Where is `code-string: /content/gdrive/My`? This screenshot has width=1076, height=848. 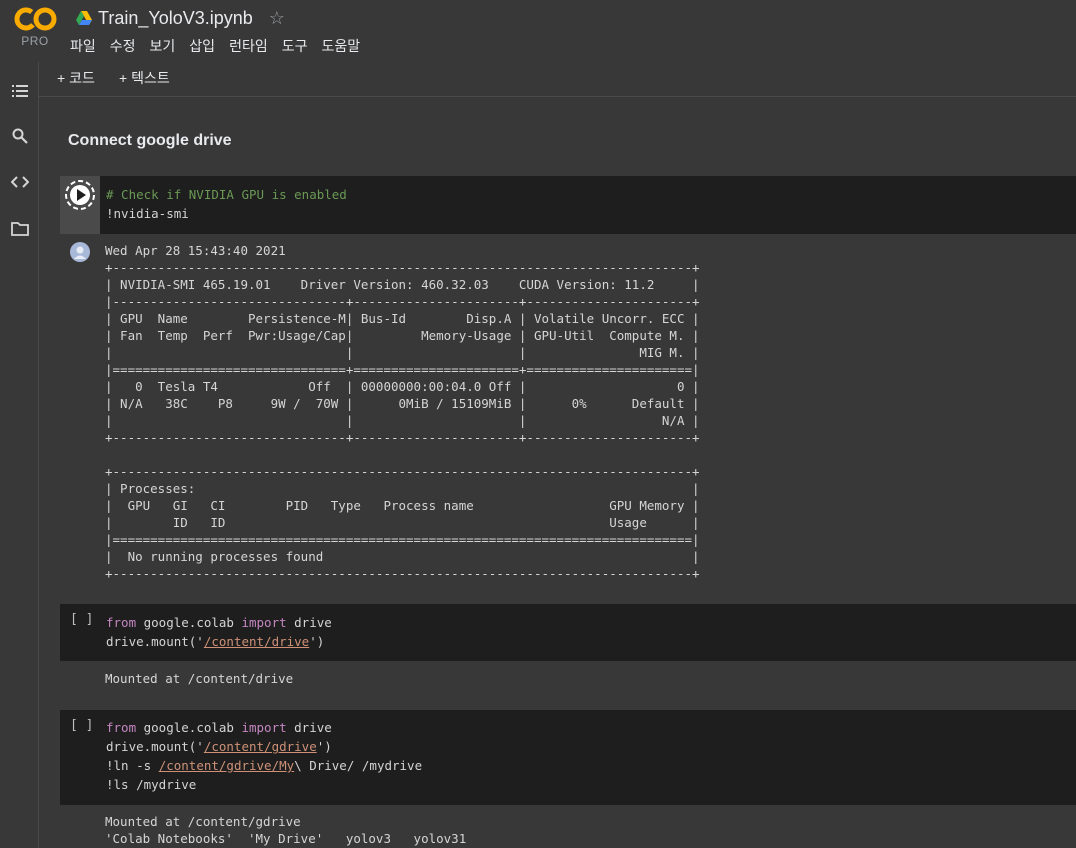
code-string: /content/gdrive/My is located at coordinates (226, 765).